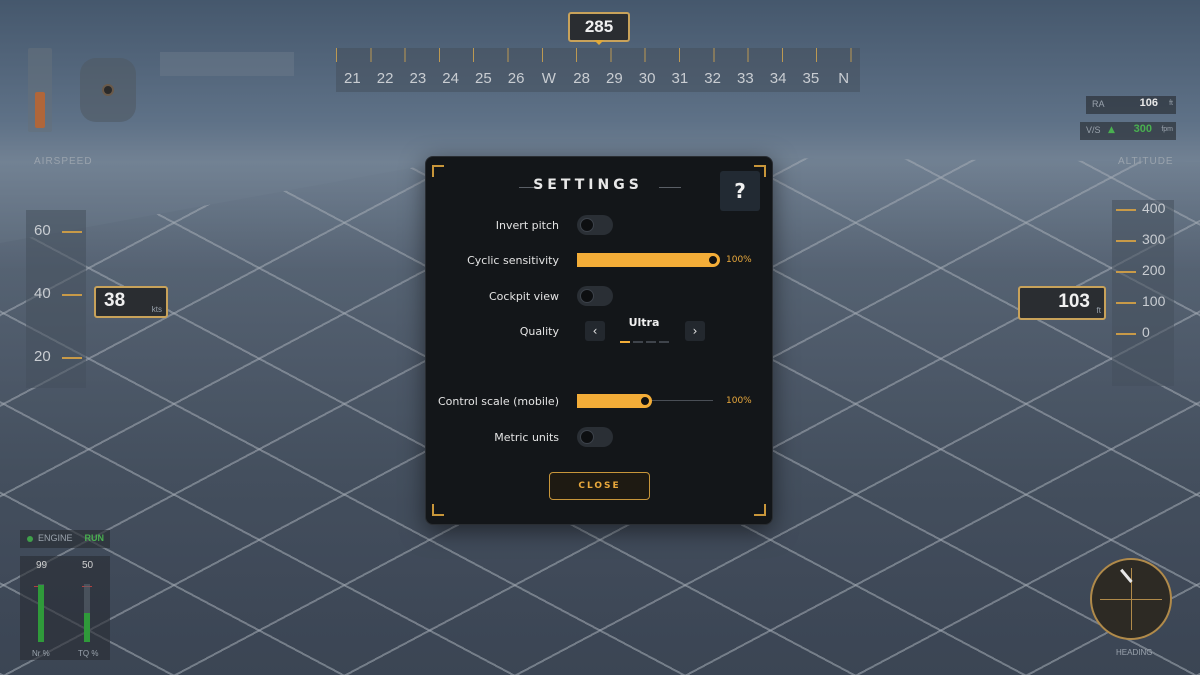  I want to click on altitude-tape: 400 300 200 100 0, so click(1143, 293).